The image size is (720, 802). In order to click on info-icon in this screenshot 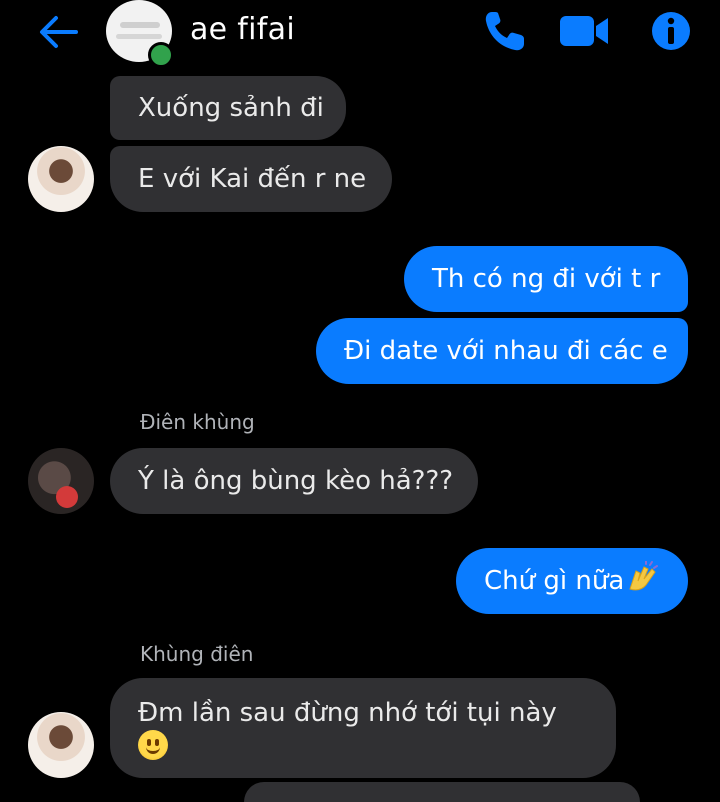, I will do `click(671, 31)`.